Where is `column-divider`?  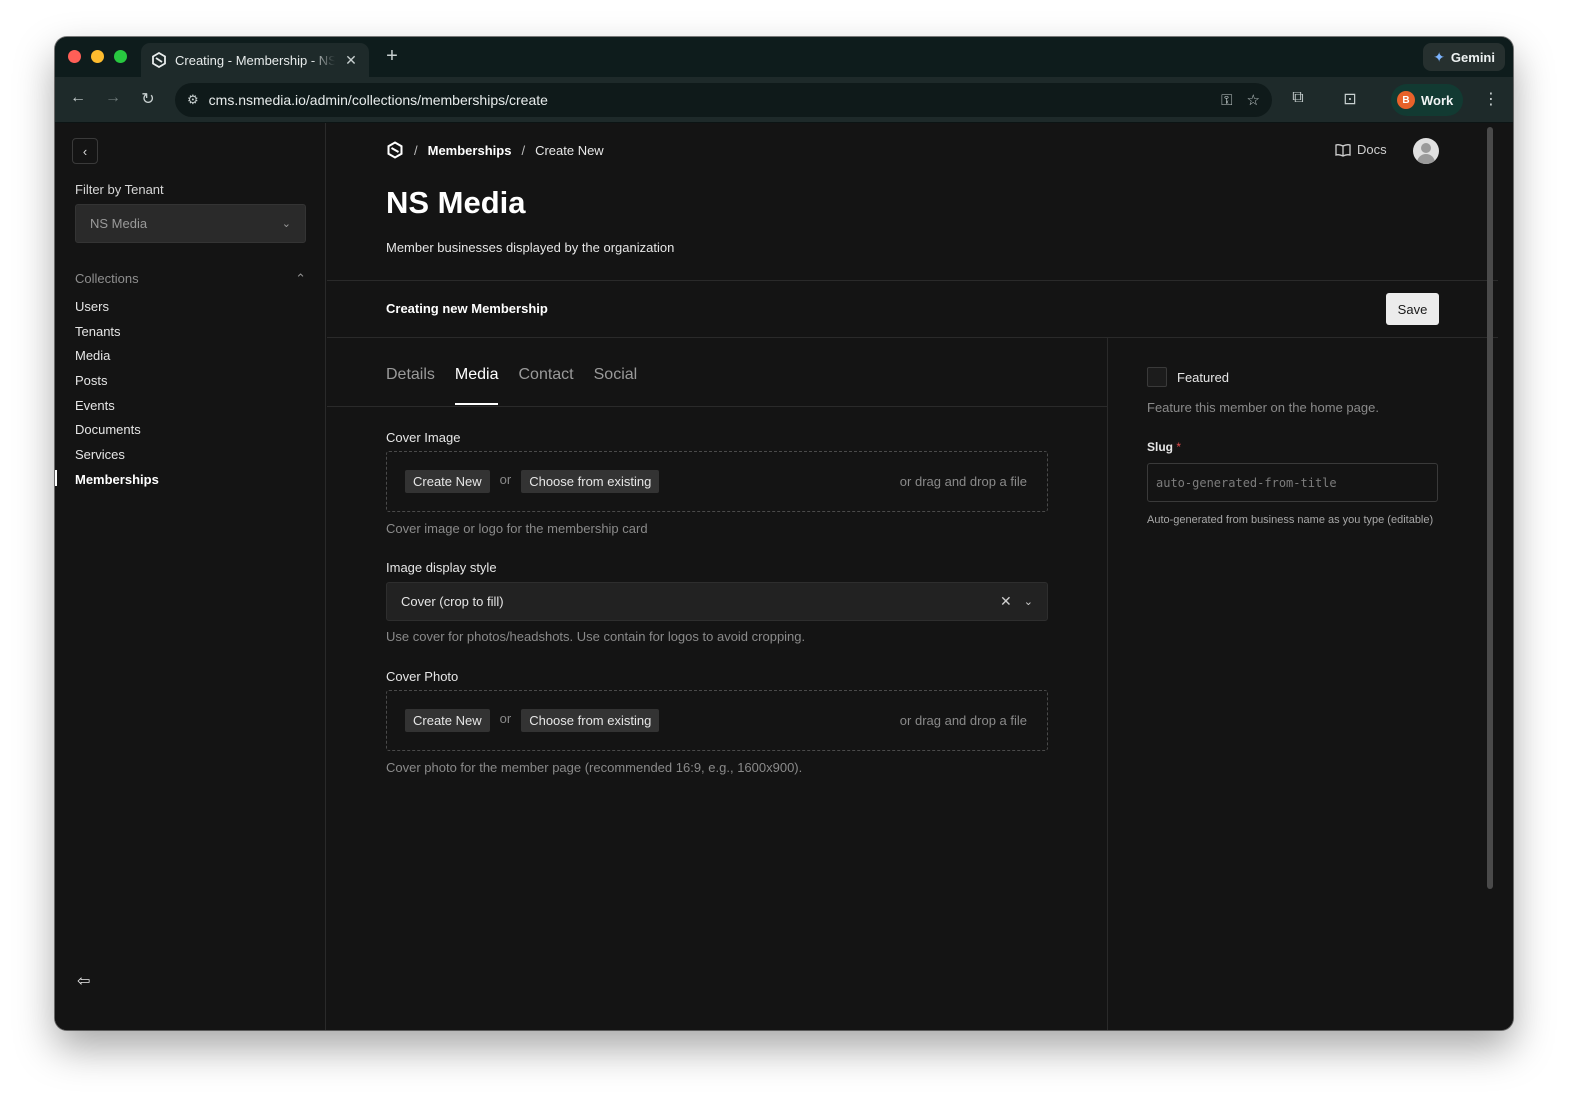
column-divider is located at coordinates (1107, 683).